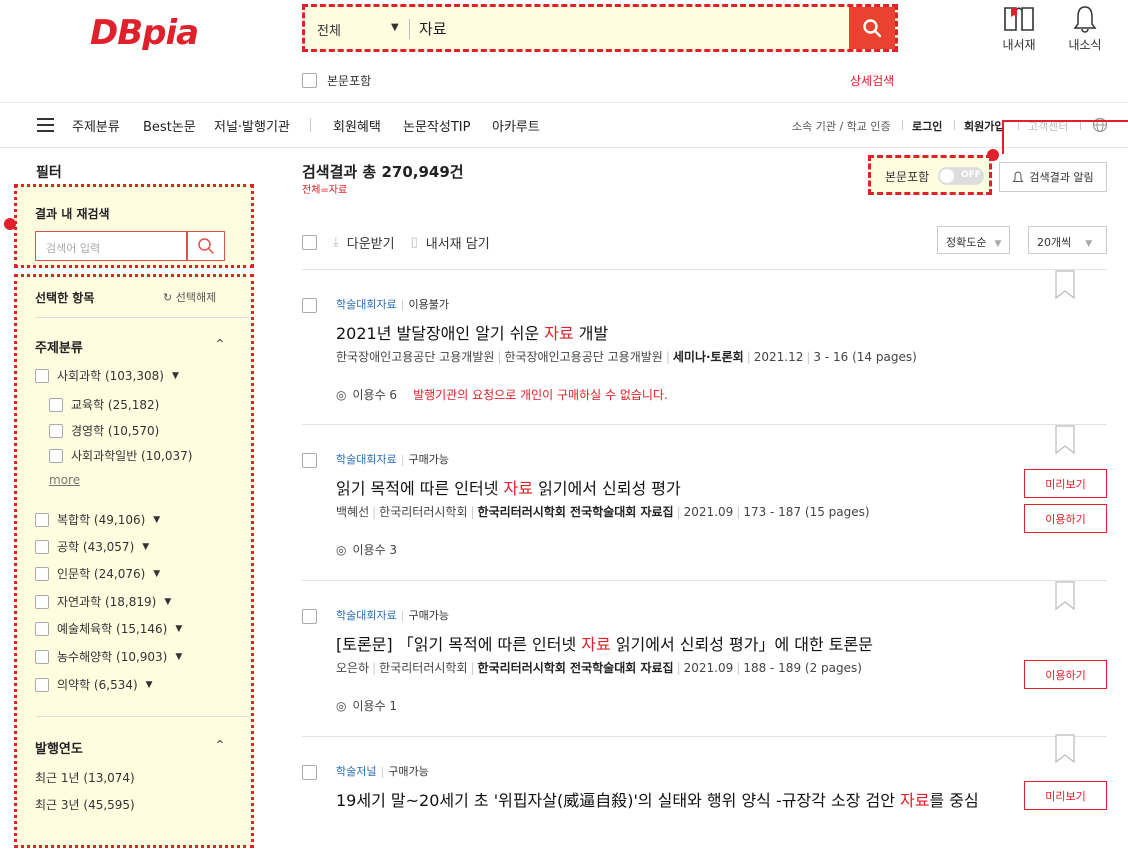  Describe the element at coordinates (329, 29) in the screenshot. I see `search-scope-select: 전체` at that location.